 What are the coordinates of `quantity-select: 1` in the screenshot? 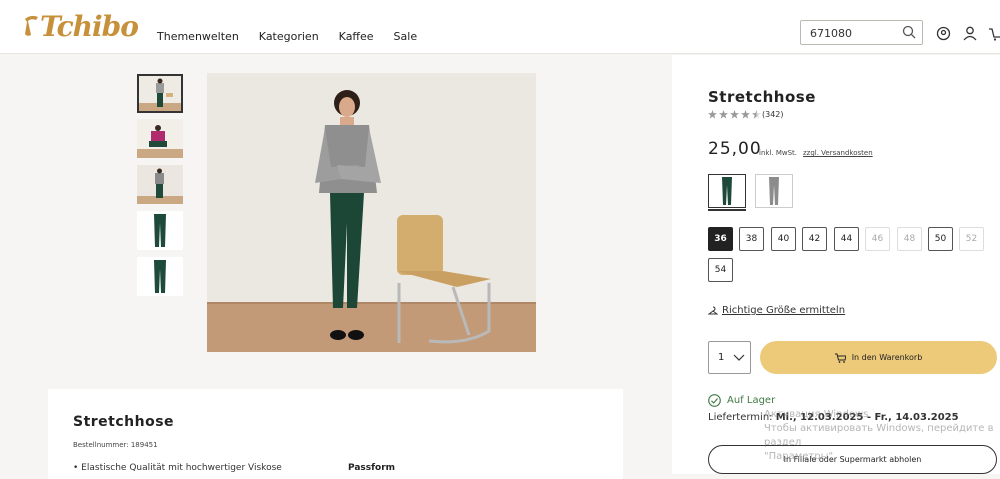 It's located at (729, 357).